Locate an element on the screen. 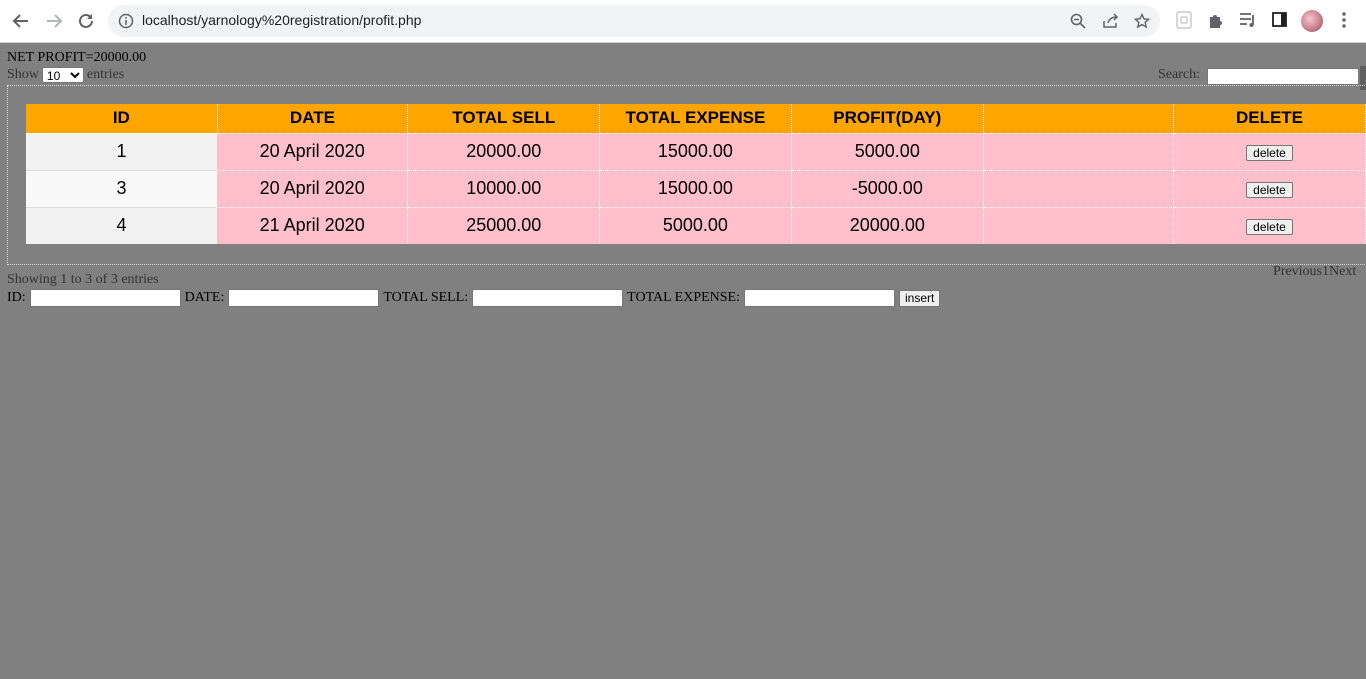  total-sell-label: TOTAL SELL: is located at coordinates (426, 297).